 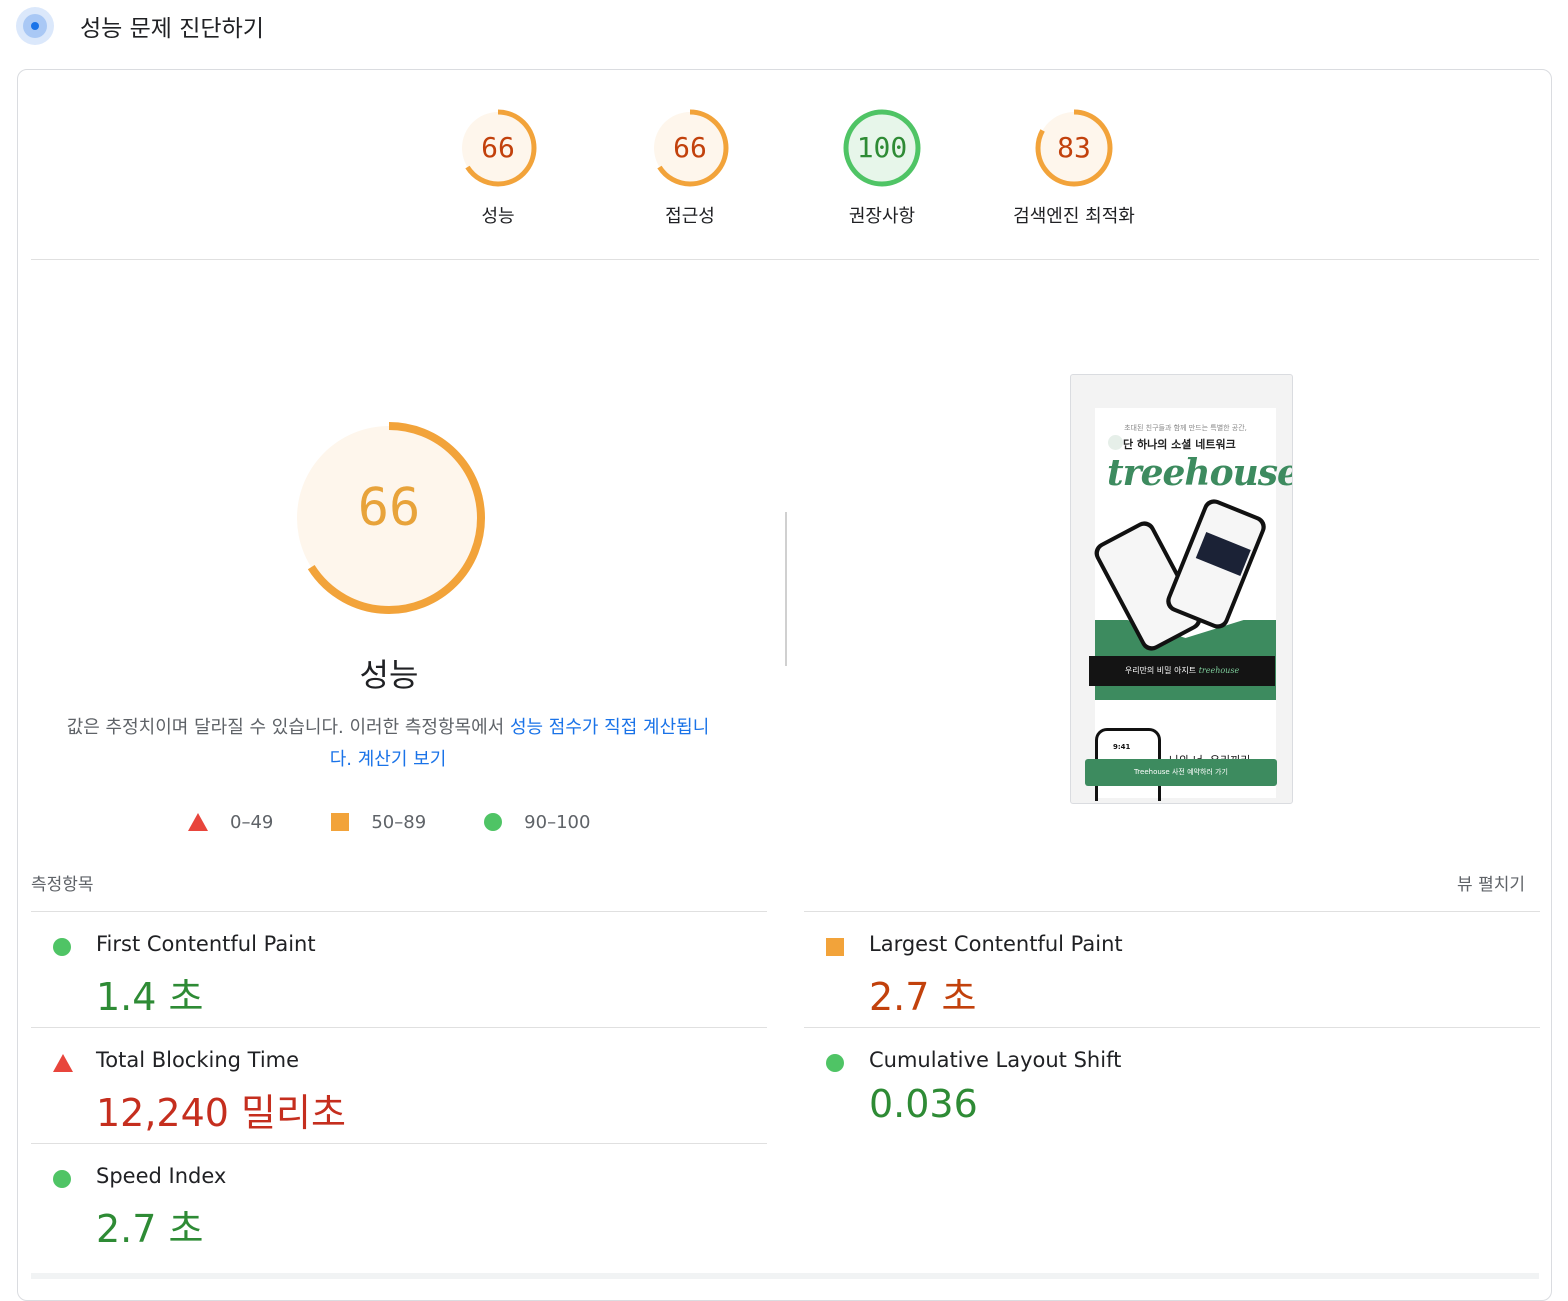 What do you see at coordinates (882, 216) in the screenshot?
I see `gauge-label: 권장사항` at bounding box center [882, 216].